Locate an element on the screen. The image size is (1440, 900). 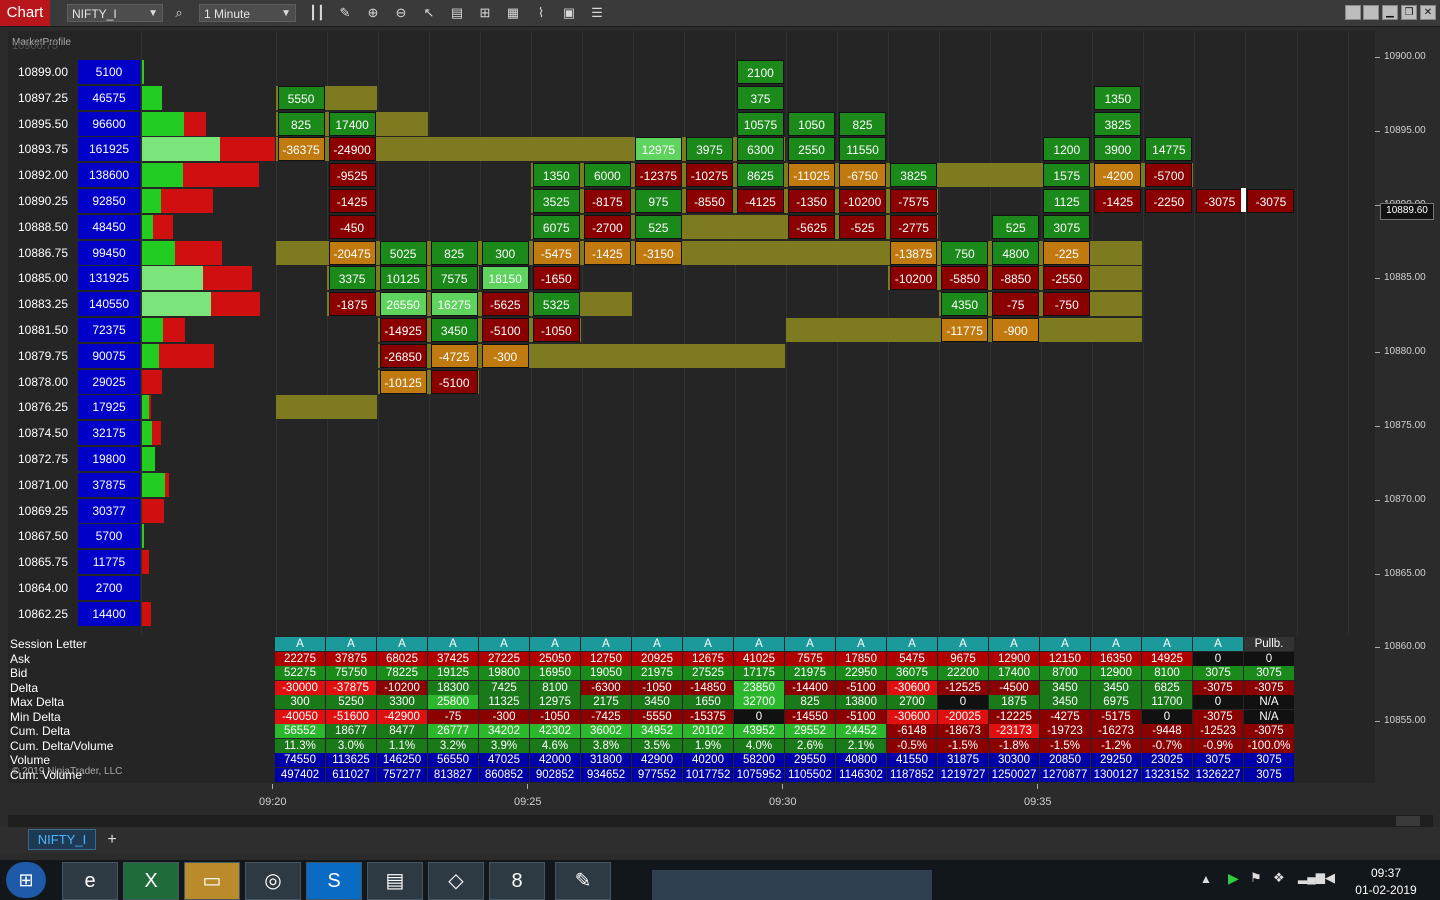
footprint-cell: 26550 is located at coordinates (403, 304).